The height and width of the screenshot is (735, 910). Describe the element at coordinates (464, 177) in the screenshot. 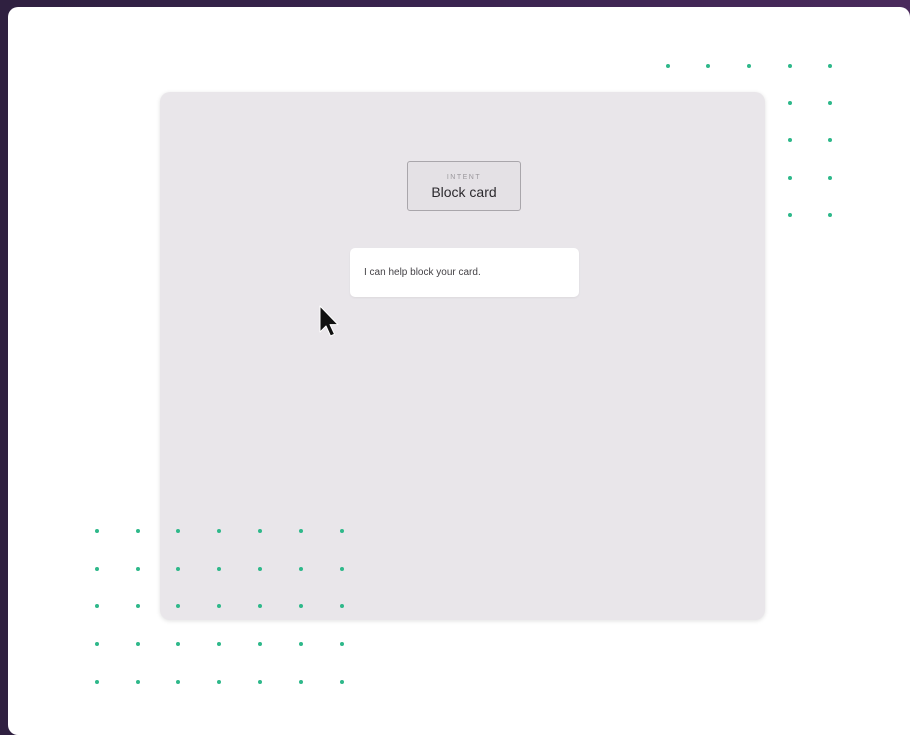

I see `intent-caption: INTENT` at that location.